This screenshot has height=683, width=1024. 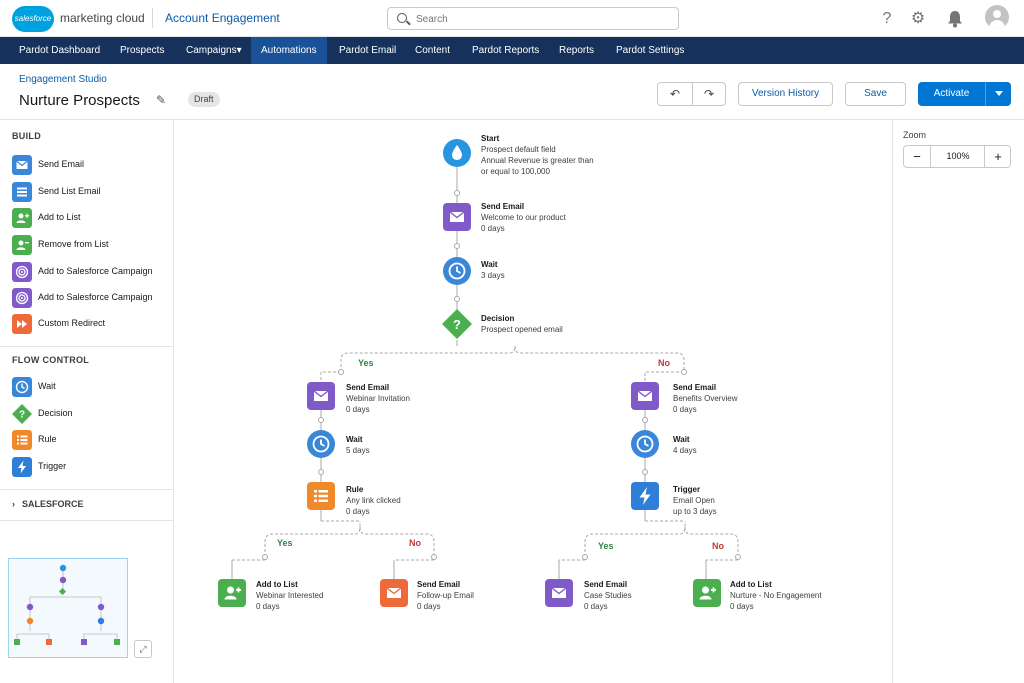 I want to click on nav-pardot-settings: Pardot Settings, so click(x=650, y=50).